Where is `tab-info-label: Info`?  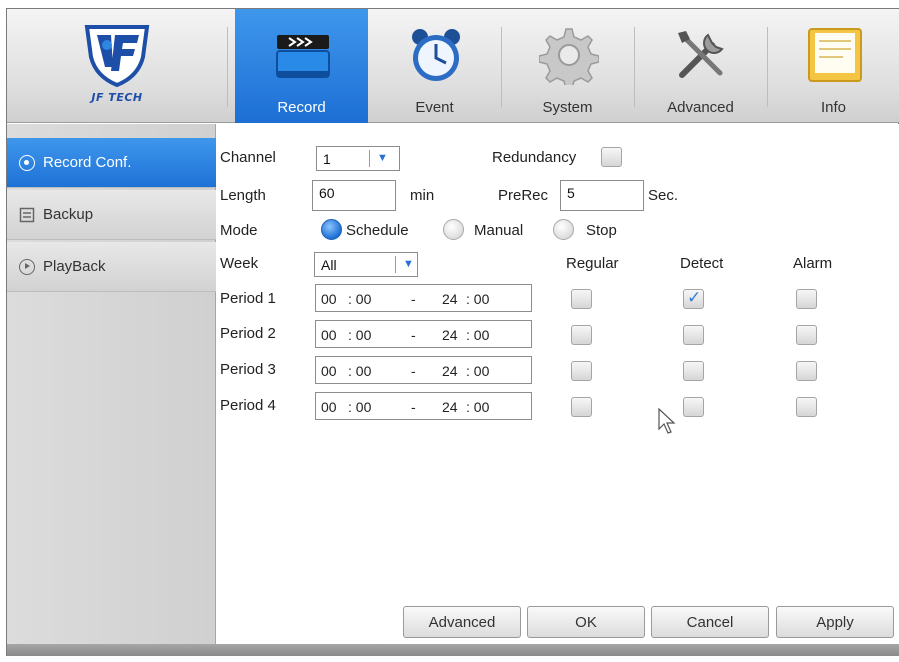 tab-info-label: Info is located at coordinates (833, 107).